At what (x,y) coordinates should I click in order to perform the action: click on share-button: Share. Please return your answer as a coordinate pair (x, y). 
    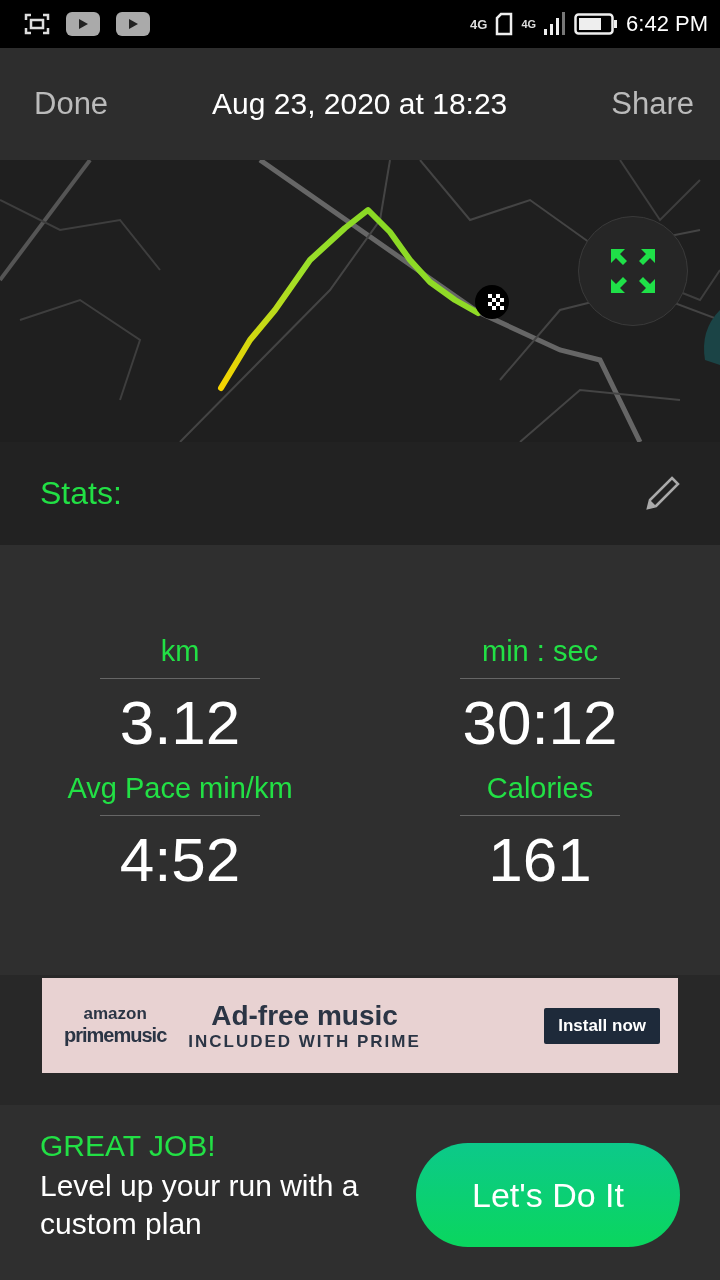
    Looking at the image, I should click on (652, 104).